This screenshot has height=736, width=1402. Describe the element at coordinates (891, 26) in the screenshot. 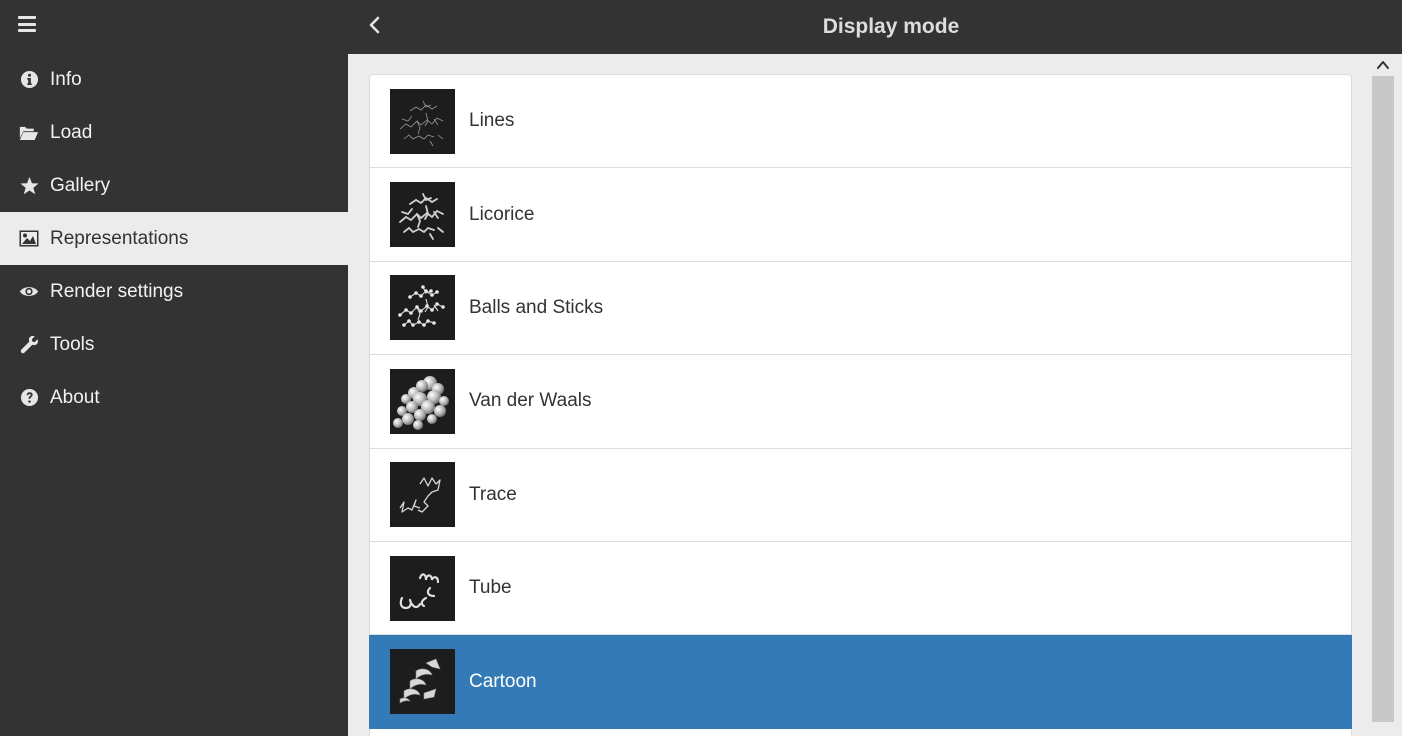

I see `page-title: Display mode` at that location.